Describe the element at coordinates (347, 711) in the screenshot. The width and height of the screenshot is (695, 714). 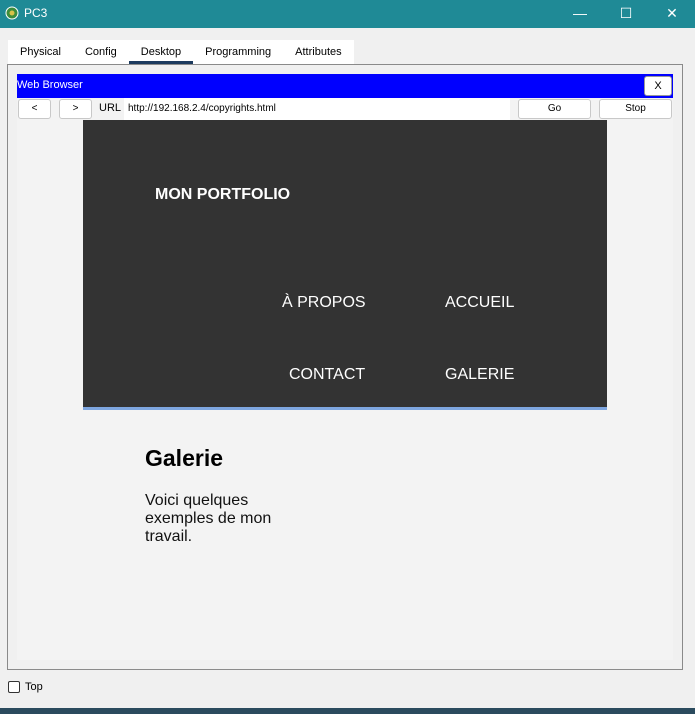
I see `bottom-divider` at that location.